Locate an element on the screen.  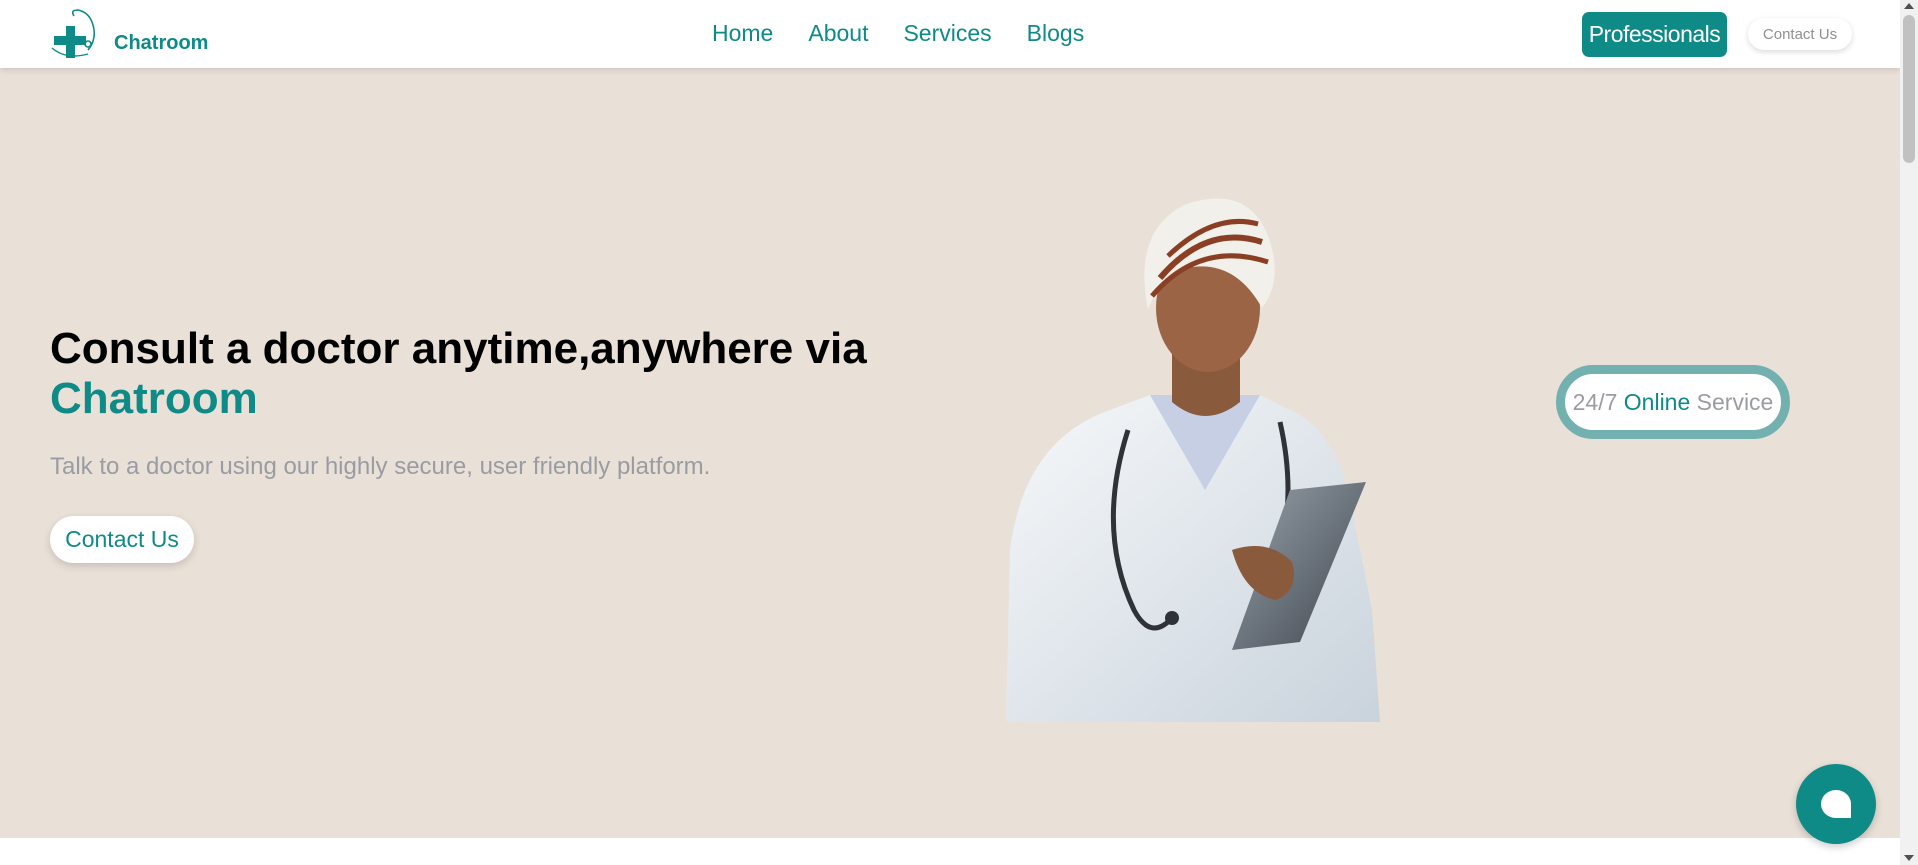
scroll-up-arrow-icon is located at coordinates (1909, 6).